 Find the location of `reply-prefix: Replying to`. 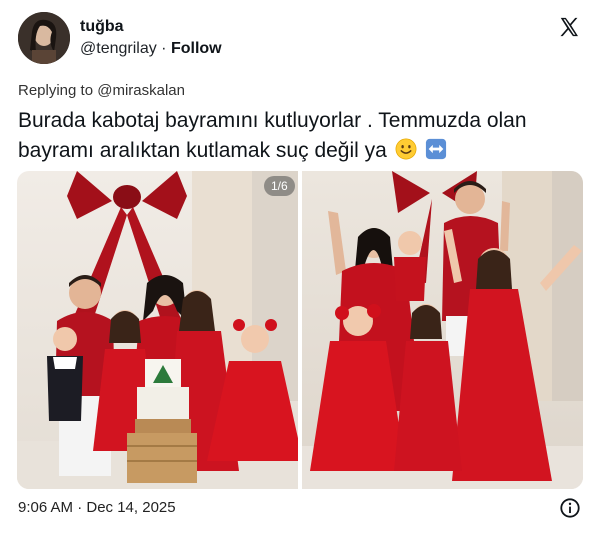

reply-prefix: Replying to is located at coordinates (56, 90).